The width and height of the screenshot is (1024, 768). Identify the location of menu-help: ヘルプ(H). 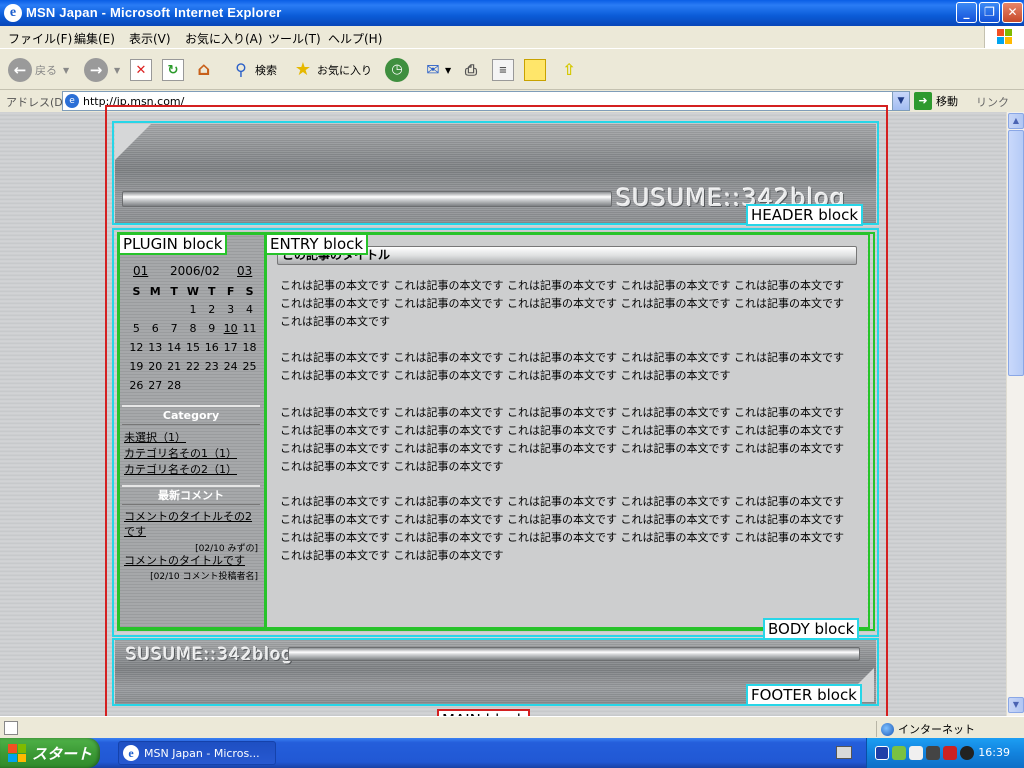
(355, 38).